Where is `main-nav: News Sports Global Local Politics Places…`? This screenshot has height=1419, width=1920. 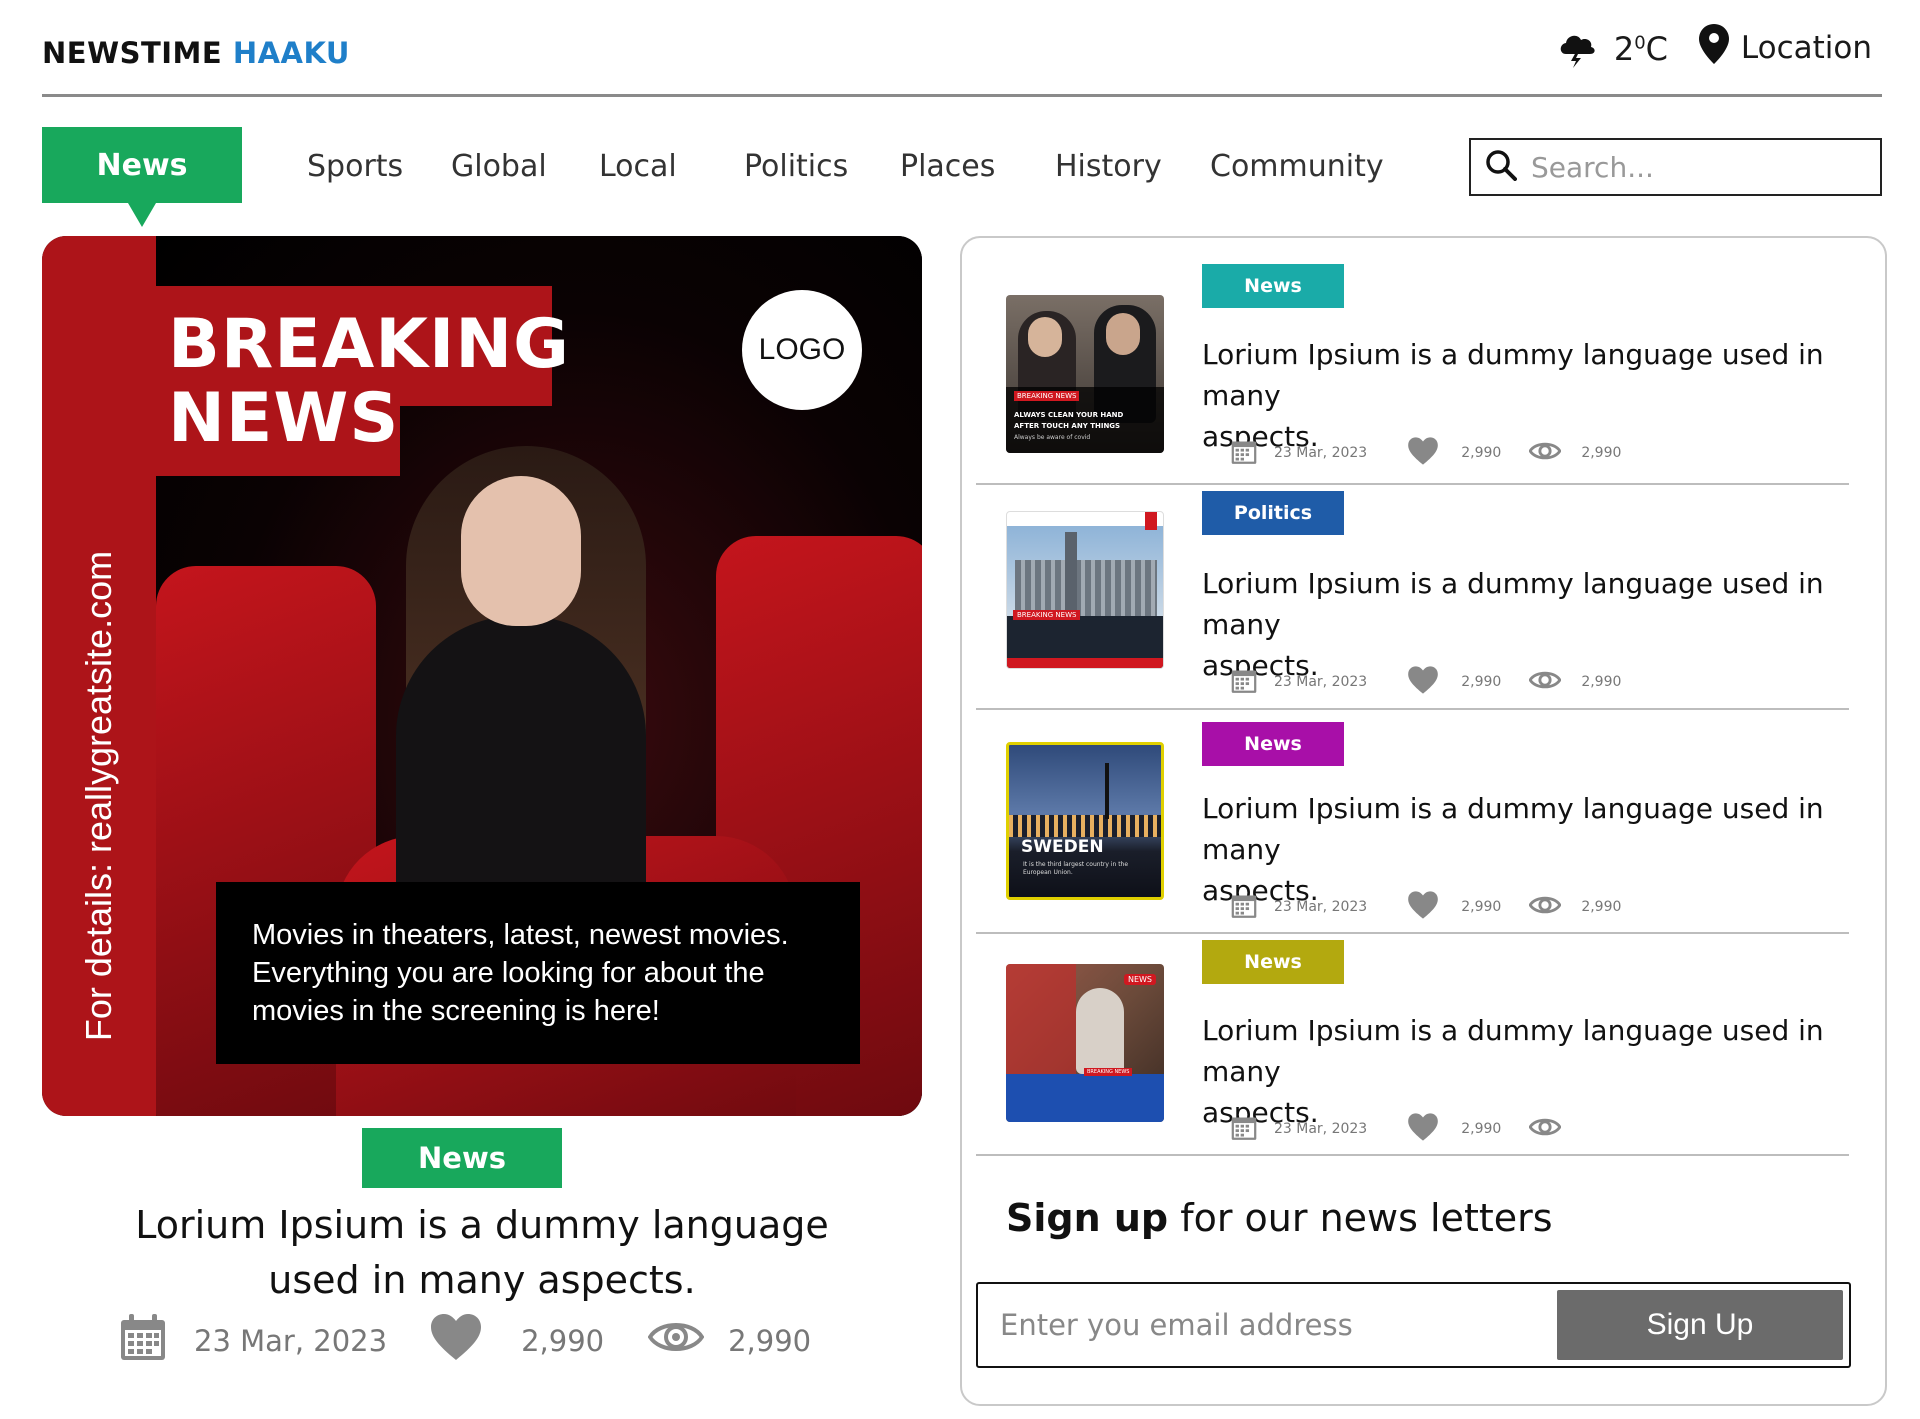
main-nav: News Sports Global Local Politics Places… is located at coordinates (962, 177).